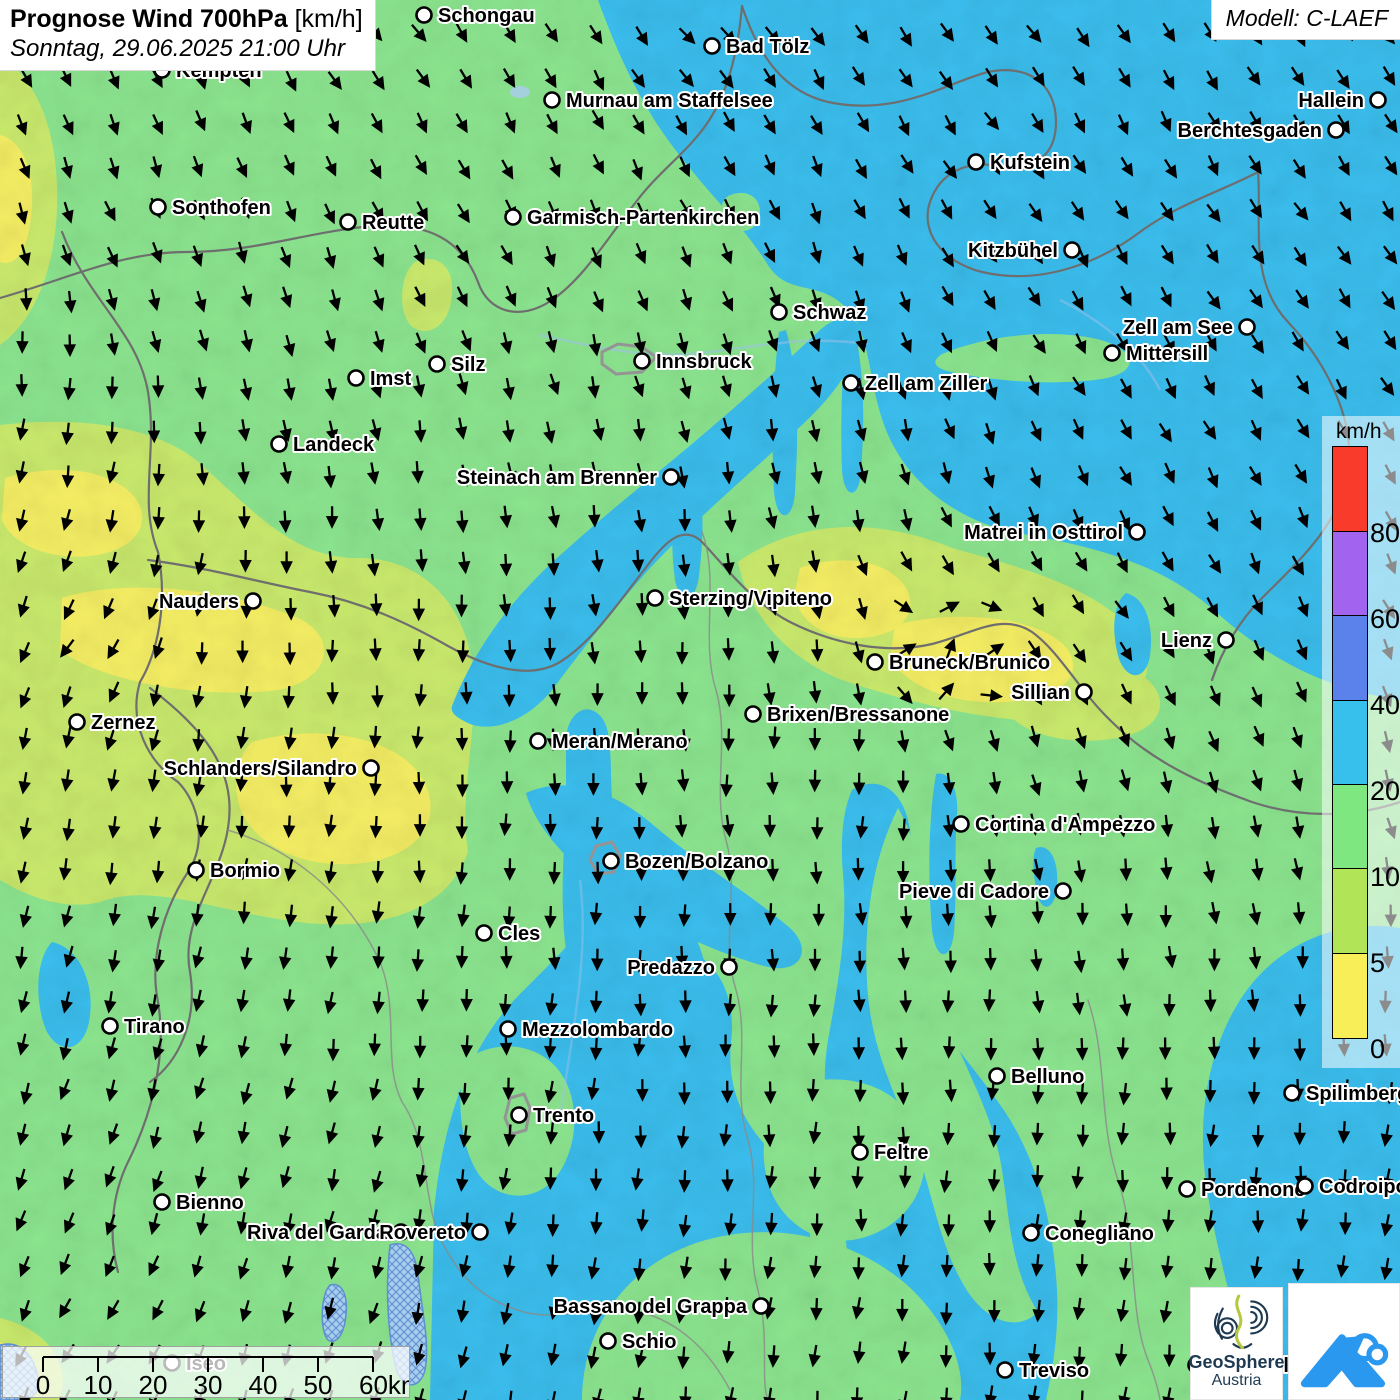 This screenshot has width=1400, height=1400. Describe the element at coordinates (1236, 1380) in the screenshot. I see `brand-country: Austria` at that location.